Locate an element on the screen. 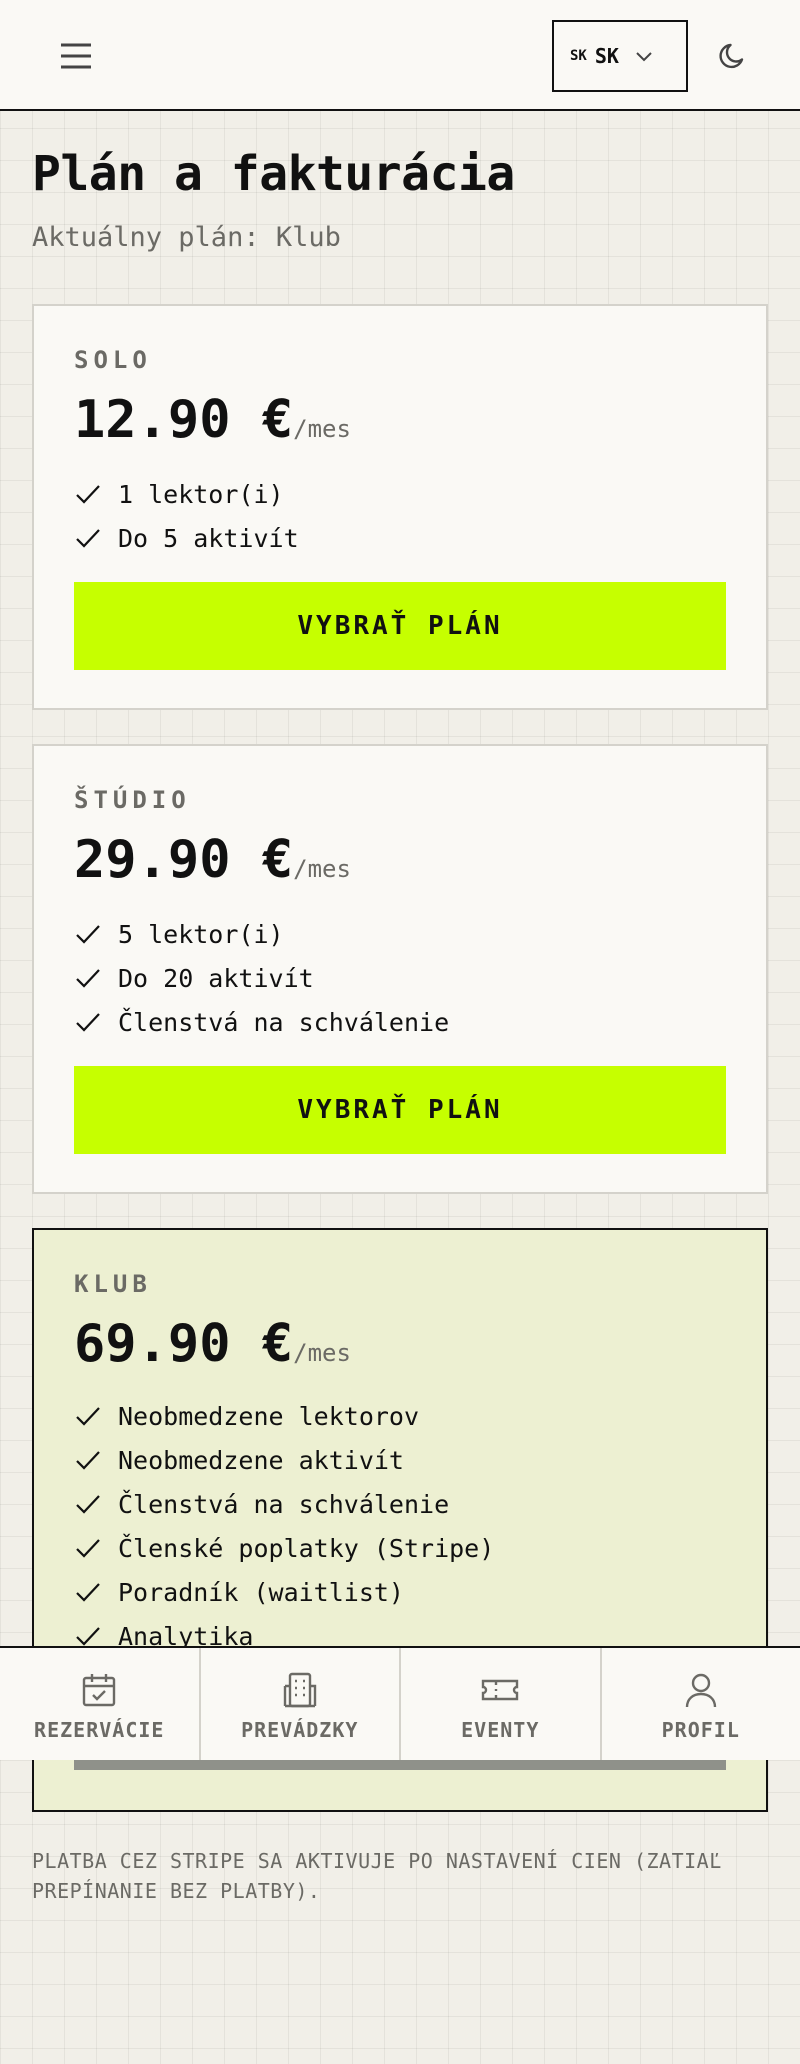 The width and height of the screenshot is (800, 2064). plan-price: 29.90 €/mes is located at coordinates (212, 860).